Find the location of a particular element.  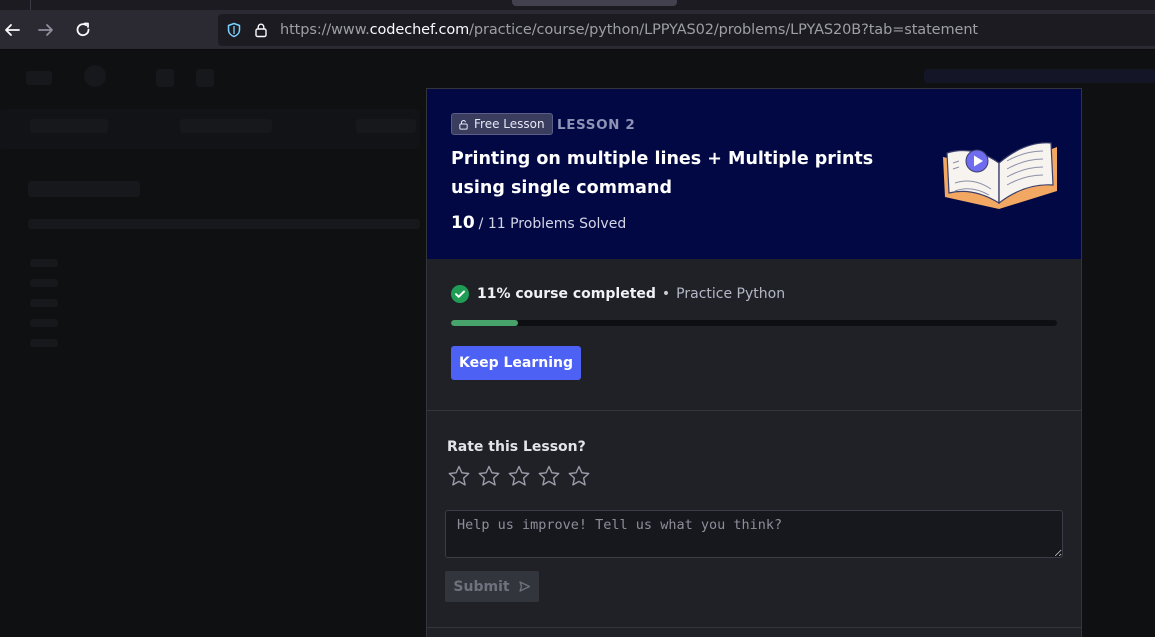

tab-separator is located at coordinates (30, 5).